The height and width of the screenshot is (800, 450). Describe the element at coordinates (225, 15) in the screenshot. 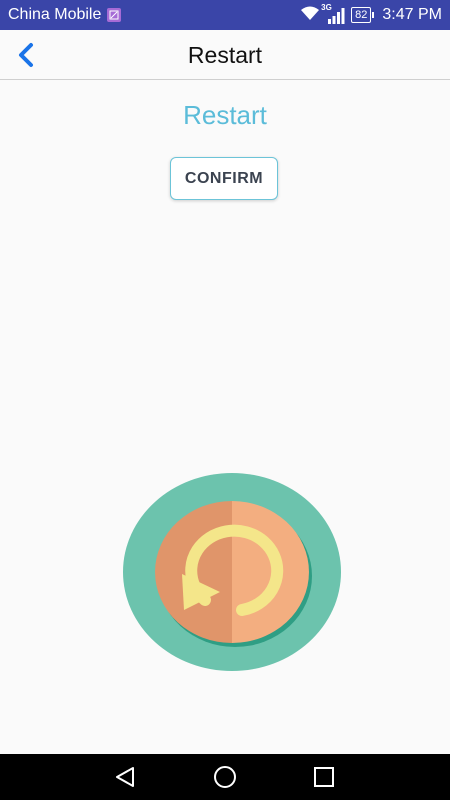

I see `status-bar: China Mobile 3G 82 3:47 PM` at that location.